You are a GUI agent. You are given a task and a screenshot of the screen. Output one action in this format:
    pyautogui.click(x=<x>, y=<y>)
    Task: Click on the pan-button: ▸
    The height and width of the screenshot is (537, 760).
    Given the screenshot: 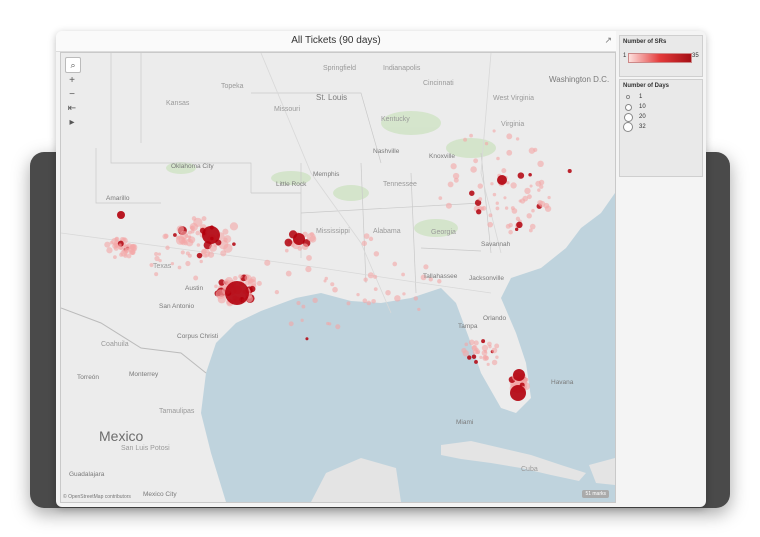 What is the action you would take?
    pyautogui.click(x=72, y=123)
    